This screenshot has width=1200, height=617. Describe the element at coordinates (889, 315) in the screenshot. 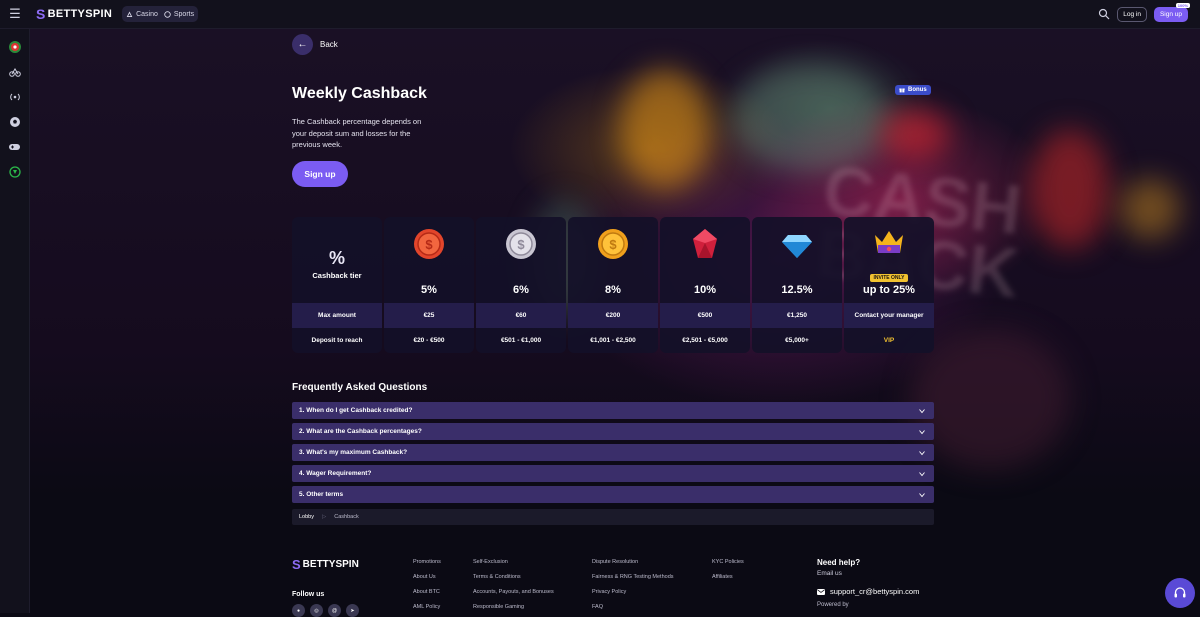

I see `tier-max-amount: Contact your manager` at that location.